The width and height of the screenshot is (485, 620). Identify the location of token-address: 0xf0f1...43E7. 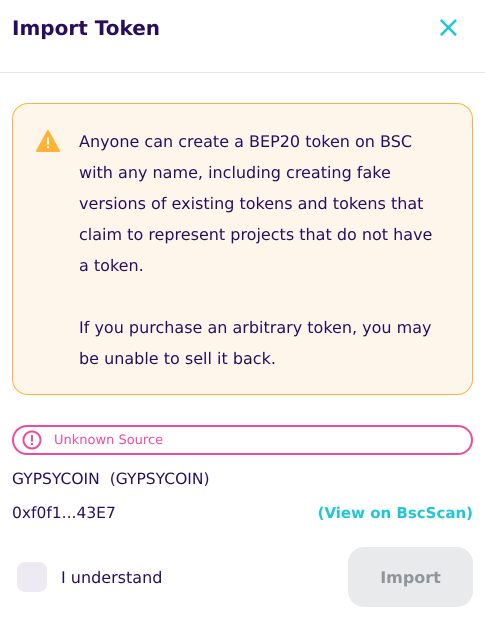
(64, 513).